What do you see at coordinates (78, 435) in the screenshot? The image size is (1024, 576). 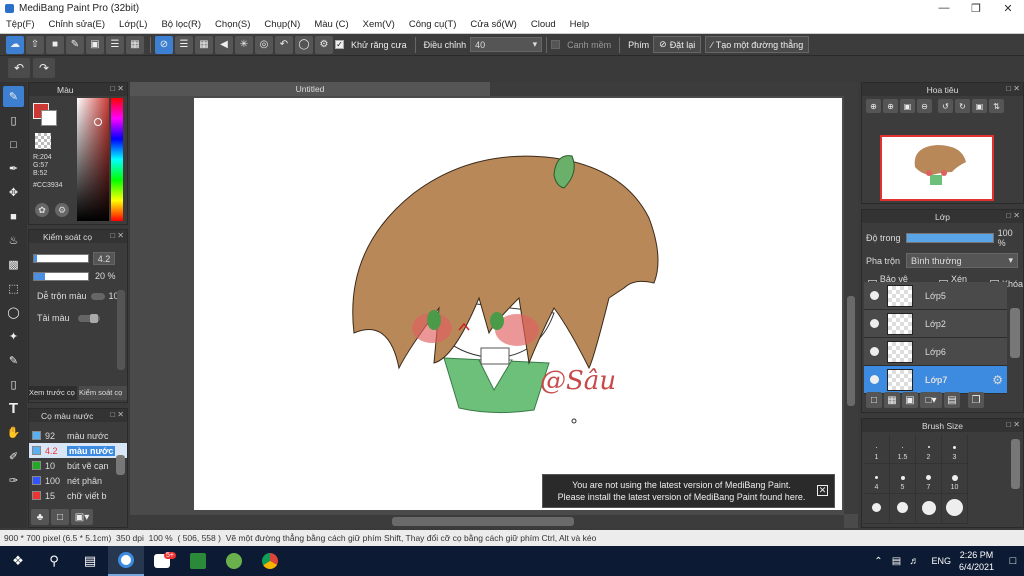 I see `list-item: 92 màu nước` at bounding box center [78, 435].